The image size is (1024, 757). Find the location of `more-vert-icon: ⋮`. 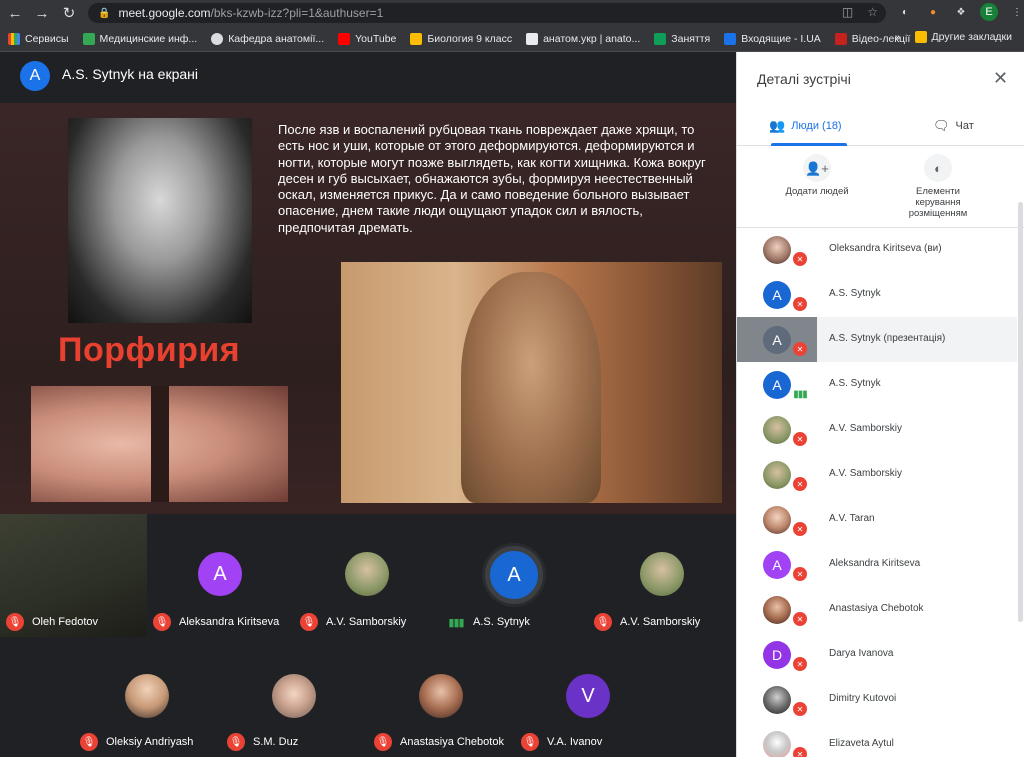

more-vert-icon: ⋮ is located at coordinates (1016, 12).